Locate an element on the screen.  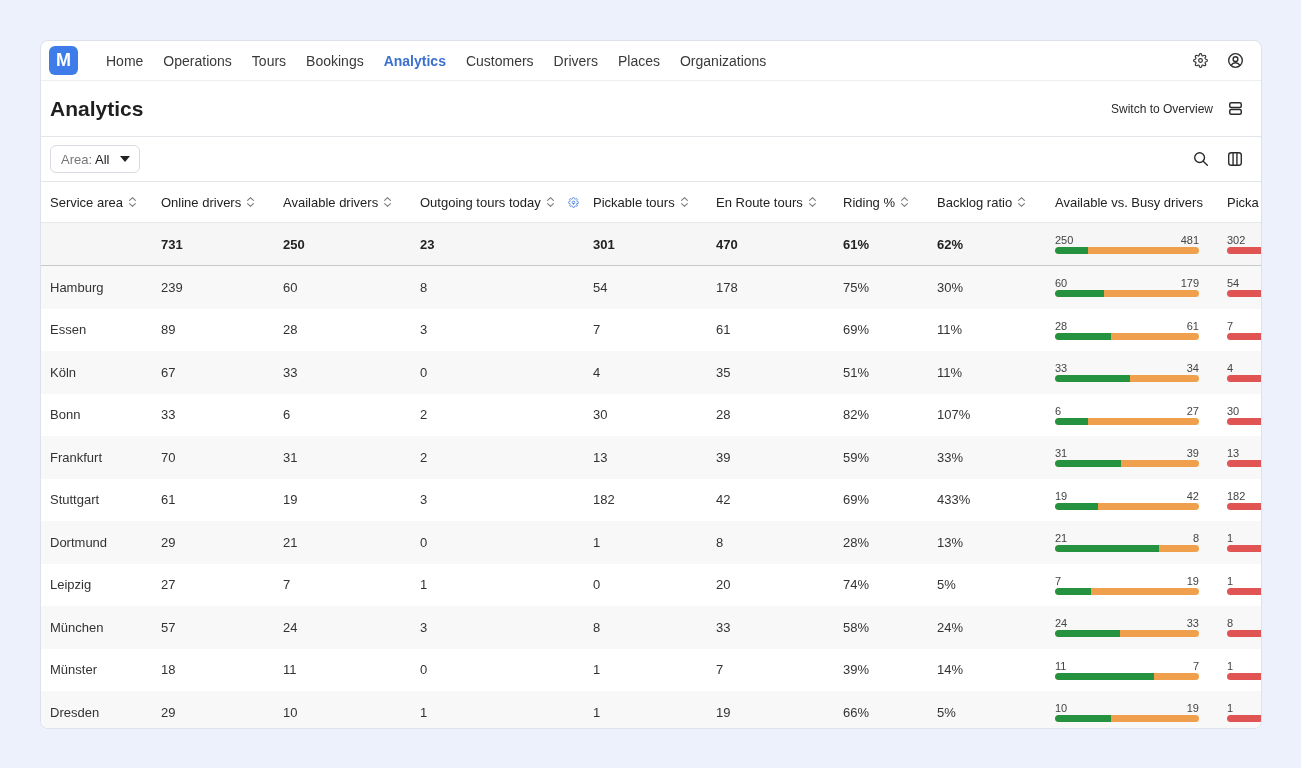
nav-link: Home is located at coordinates (125, 60).